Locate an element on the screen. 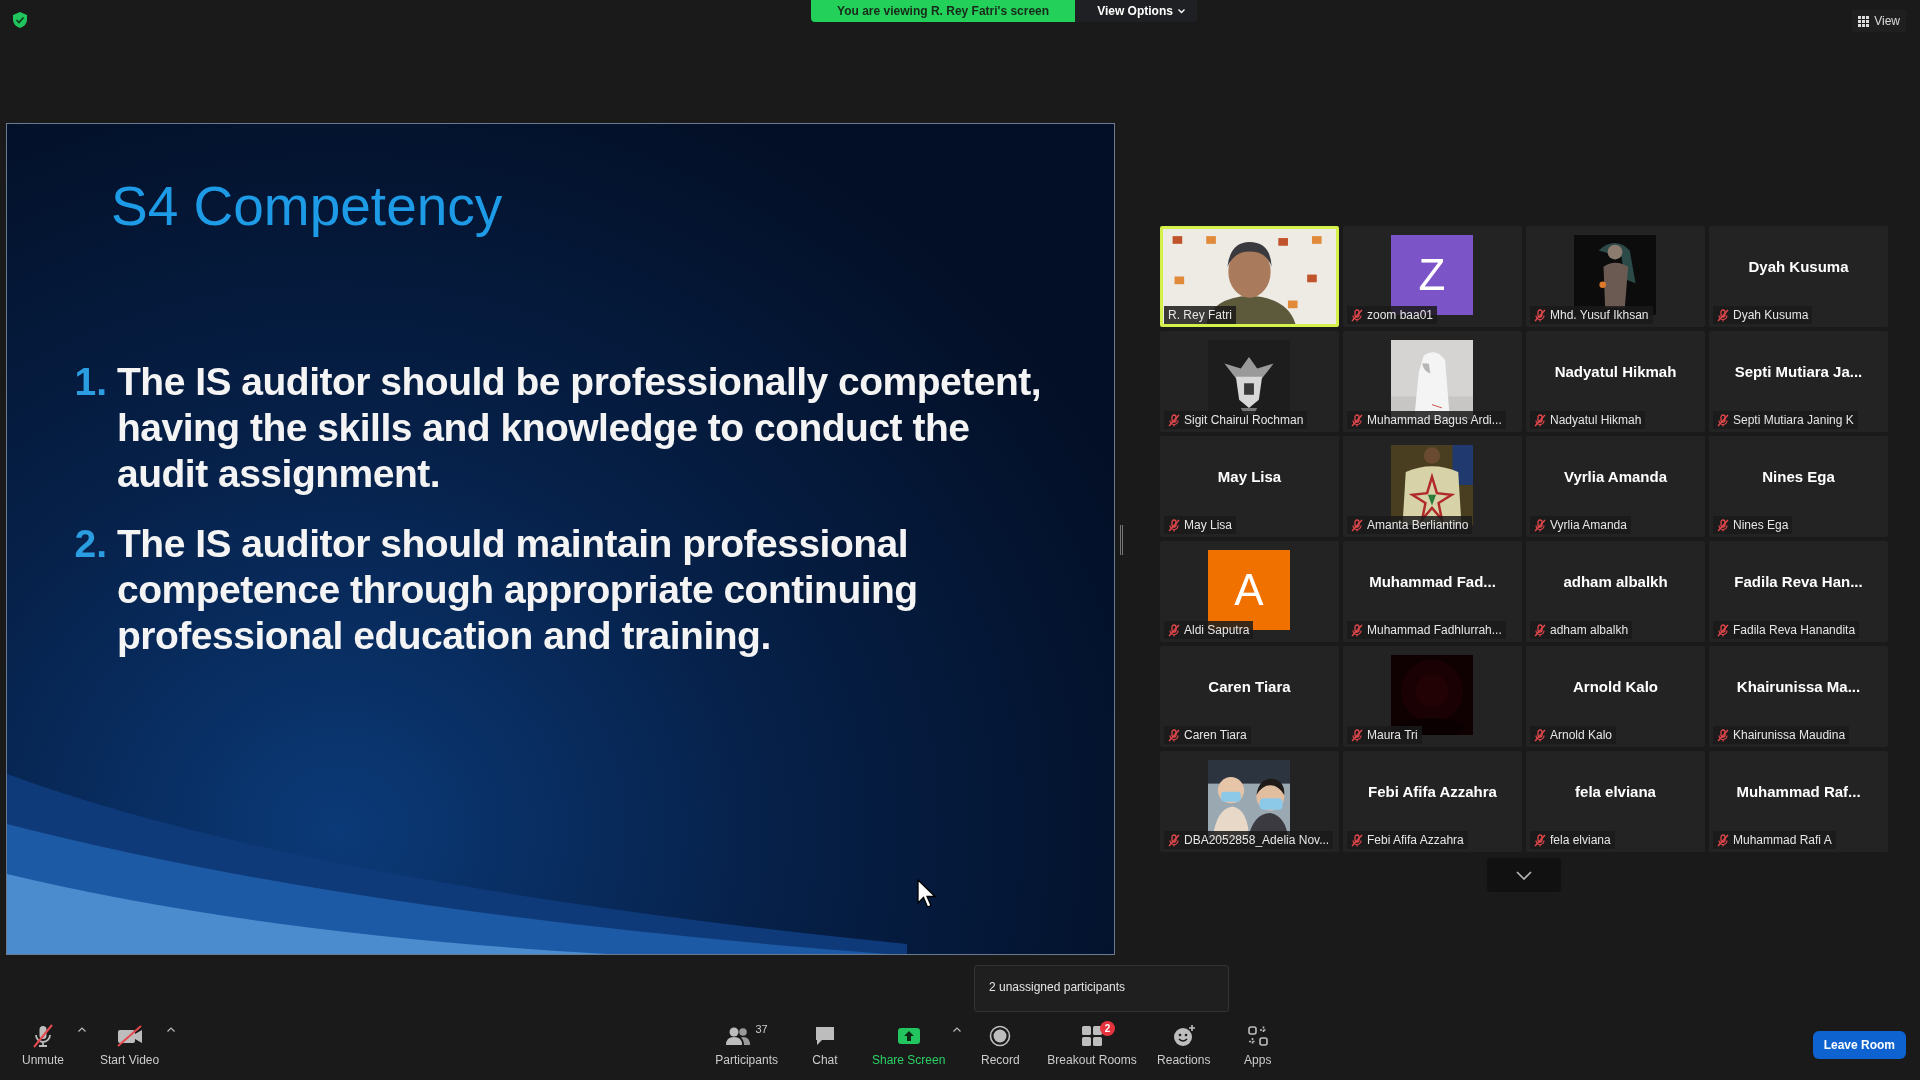 The image size is (1920, 1080). participant-name: fela elviana is located at coordinates (1580, 840).